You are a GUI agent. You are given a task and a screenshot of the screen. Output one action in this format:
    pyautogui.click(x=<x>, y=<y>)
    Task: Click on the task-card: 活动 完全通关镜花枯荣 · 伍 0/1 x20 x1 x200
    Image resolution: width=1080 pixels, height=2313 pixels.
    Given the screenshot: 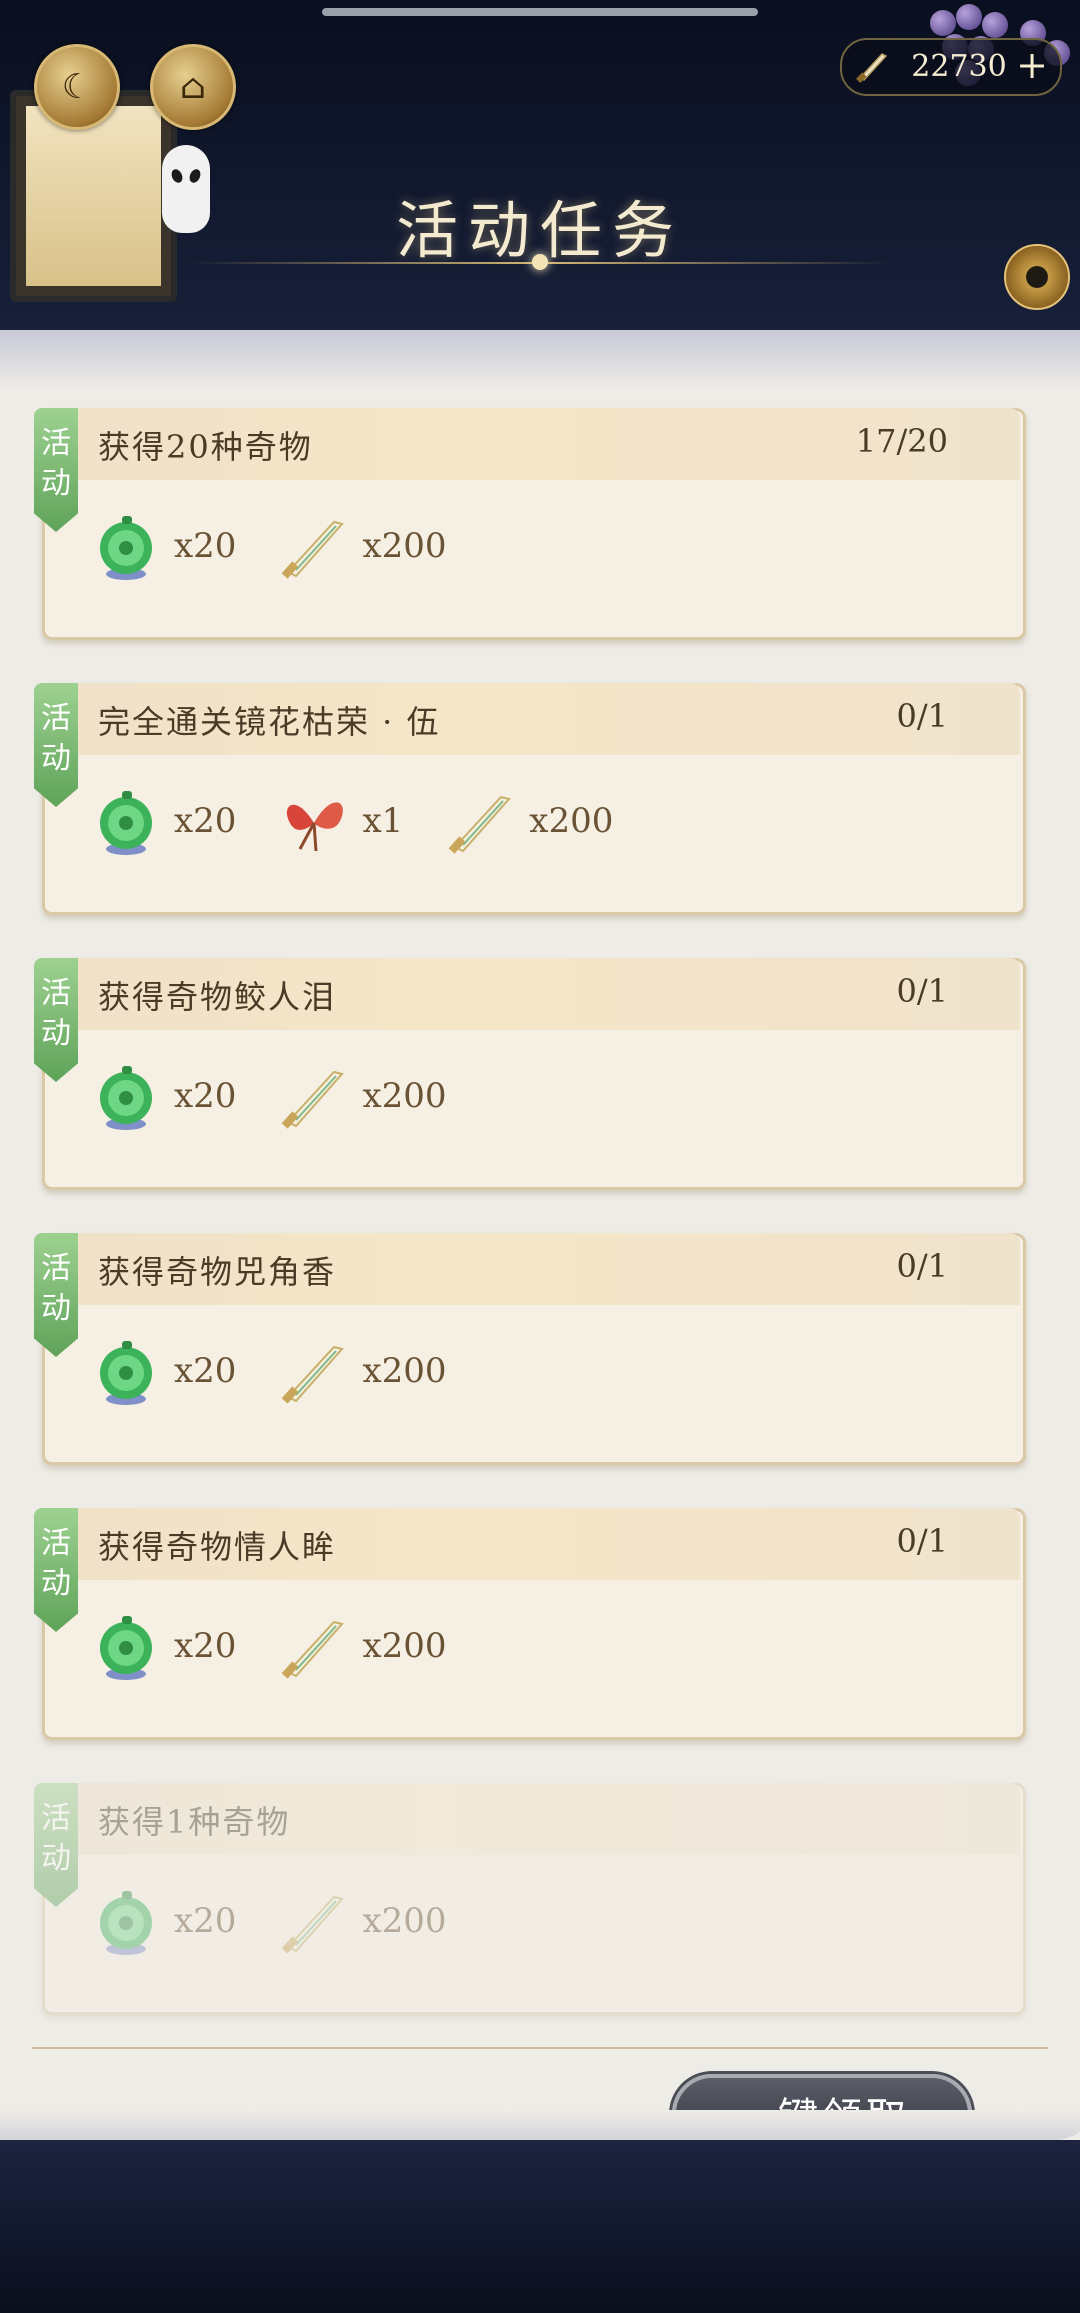 What is the action you would take?
    pyautogui.click(x=530, y=799)
    